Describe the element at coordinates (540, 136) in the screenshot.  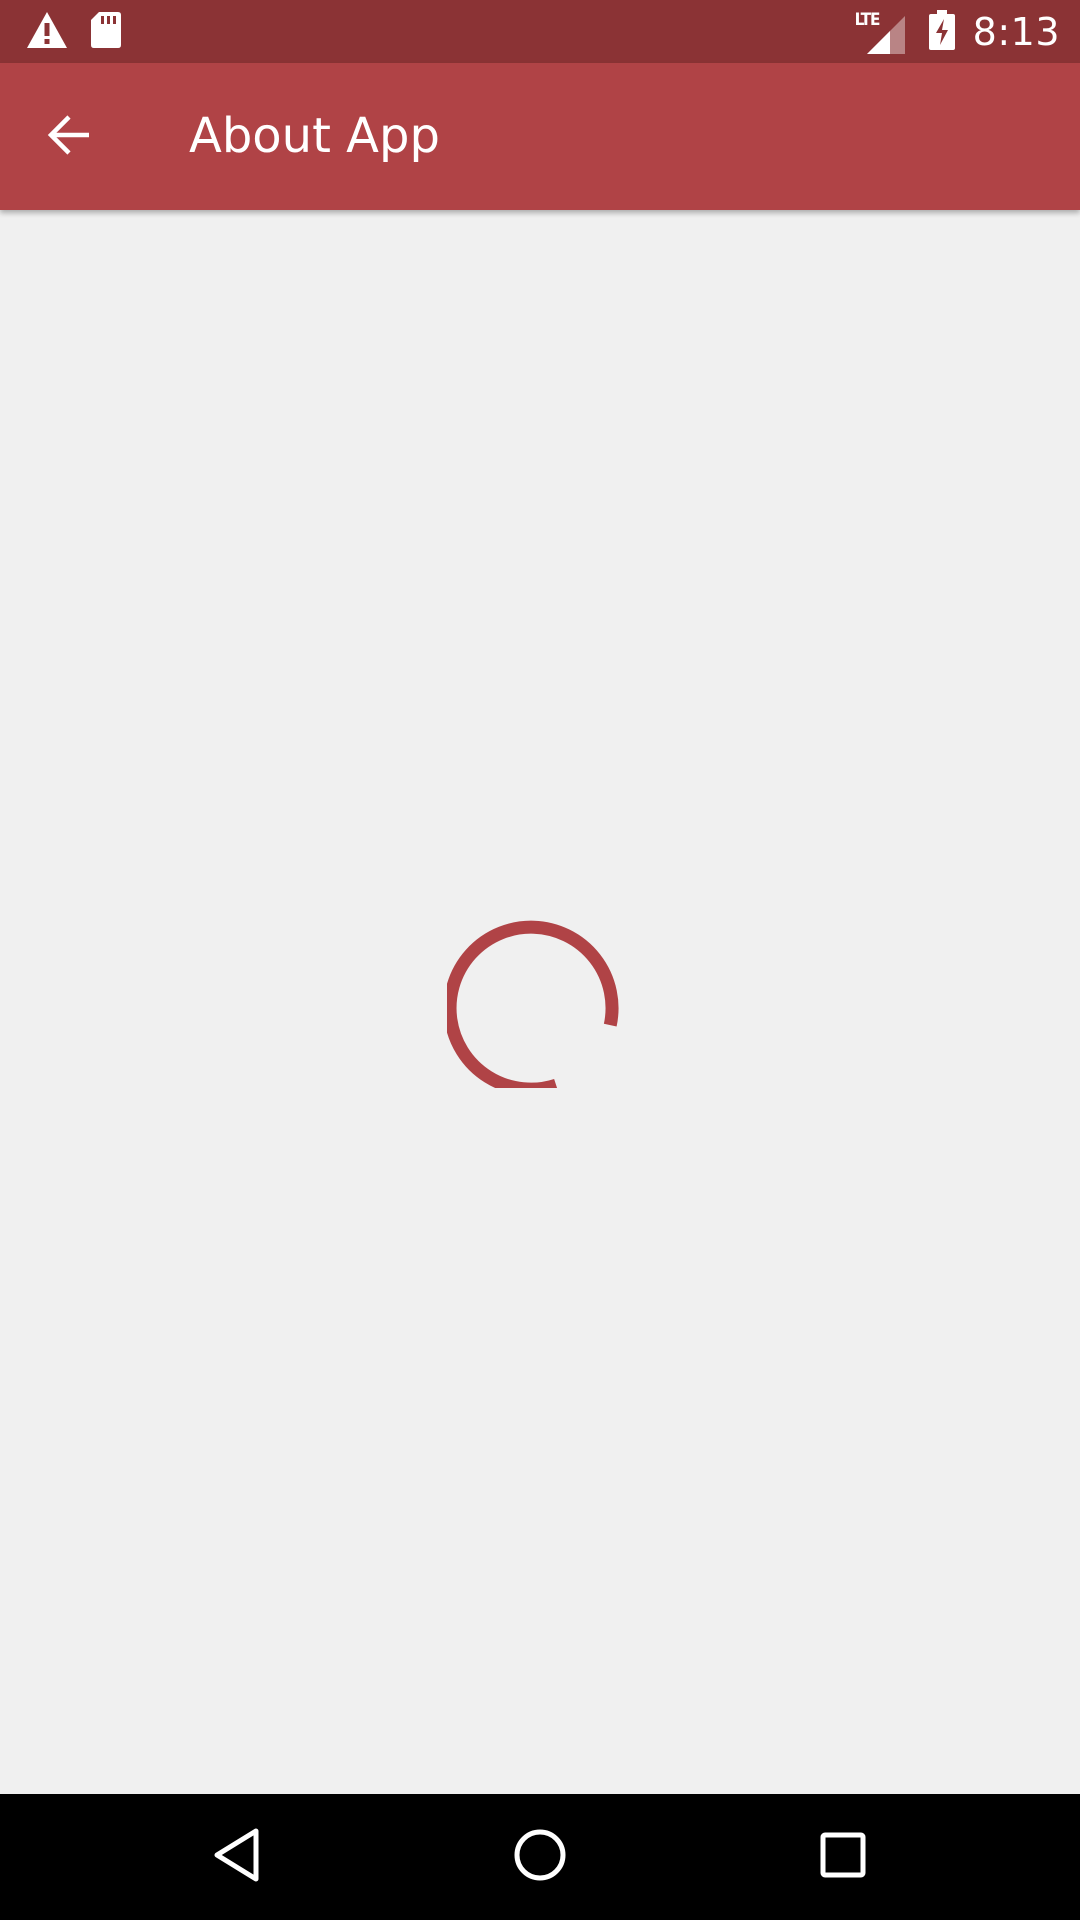
I see `app-bar: About App` at that location.